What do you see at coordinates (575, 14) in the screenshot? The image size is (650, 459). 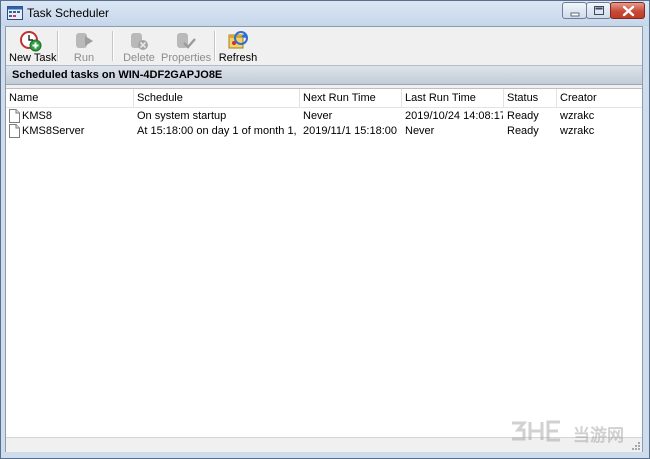 I see `minimize-icon` at bounding box center [575, 14].